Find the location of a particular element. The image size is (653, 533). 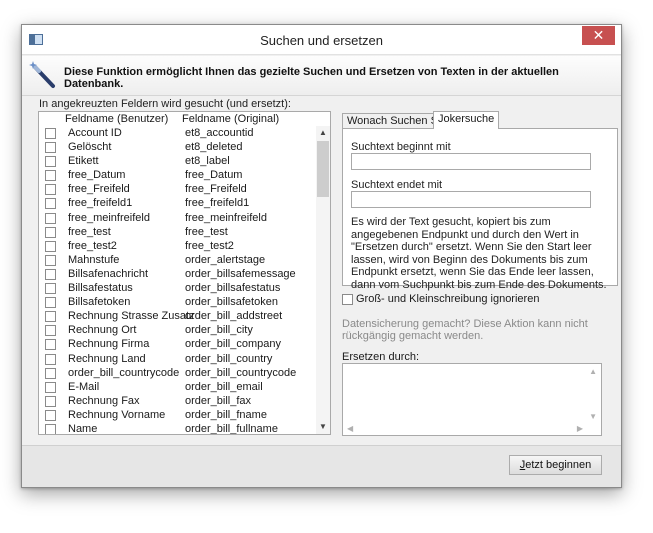

tab-jokersuche: Jokersuche is located at coordinates (466, 120).